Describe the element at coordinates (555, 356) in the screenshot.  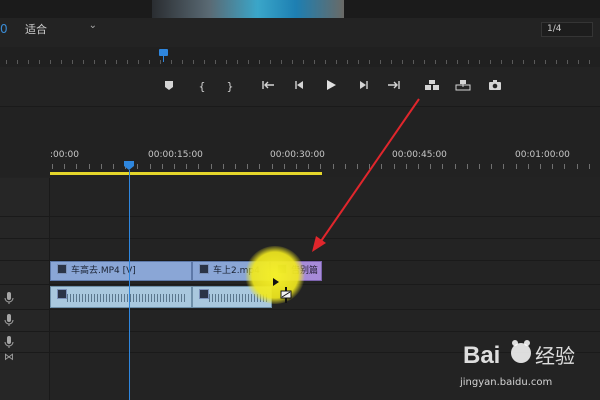
I see `svg-text: 经验` at that location.